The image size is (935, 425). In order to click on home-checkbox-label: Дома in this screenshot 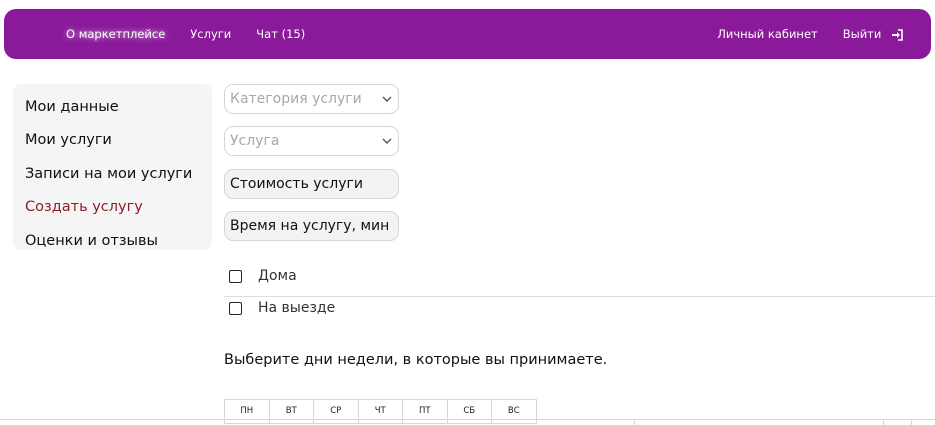, I will do `click(277, 276)`.